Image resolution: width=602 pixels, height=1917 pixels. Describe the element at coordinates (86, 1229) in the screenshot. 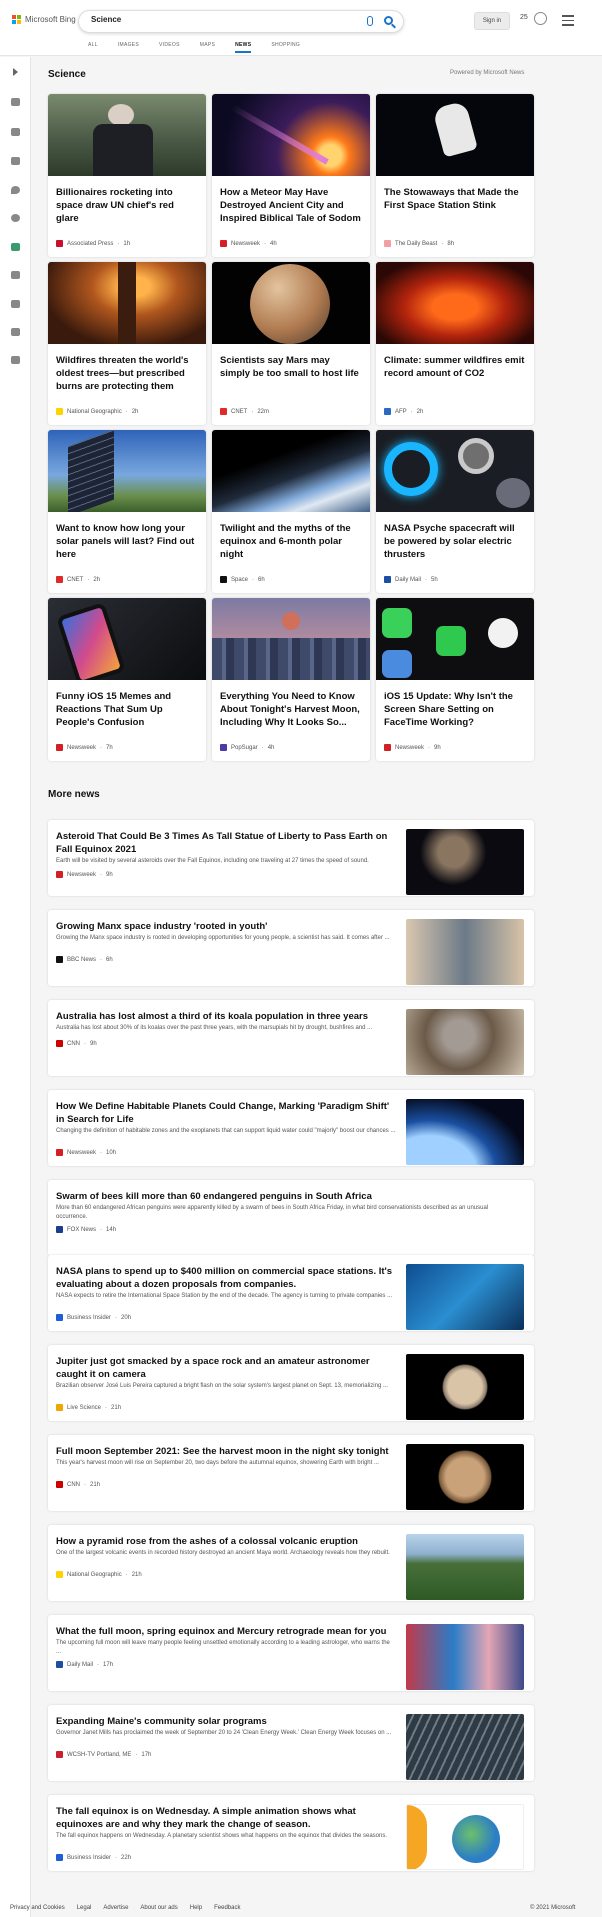

I see `news-source: FOX News · 14h` at that location.